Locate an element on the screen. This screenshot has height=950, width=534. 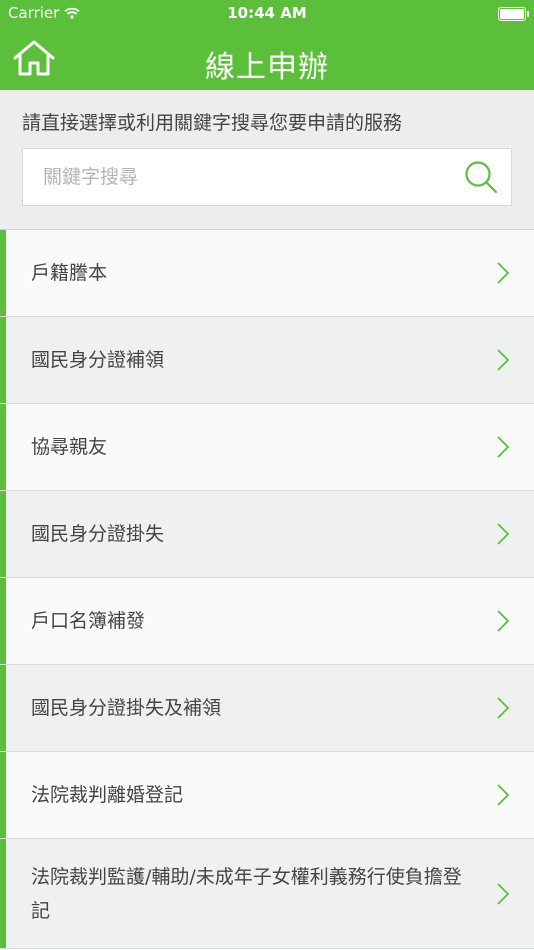
top-bar: Carrier 10:44 AM 線上申辦 is located at coordinates (267, 45).